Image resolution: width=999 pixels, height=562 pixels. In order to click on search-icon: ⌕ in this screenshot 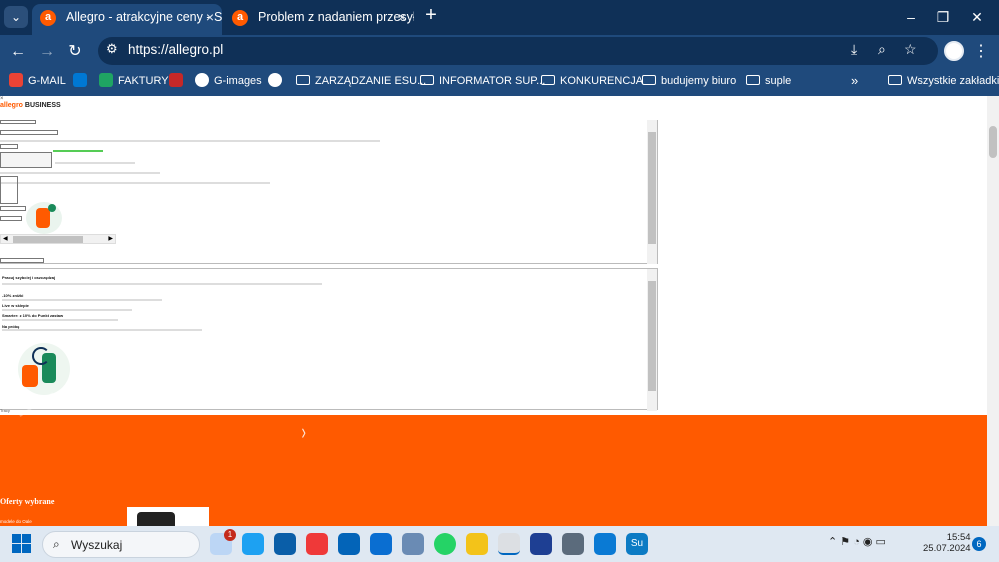, I will do `click(56, 544)`.